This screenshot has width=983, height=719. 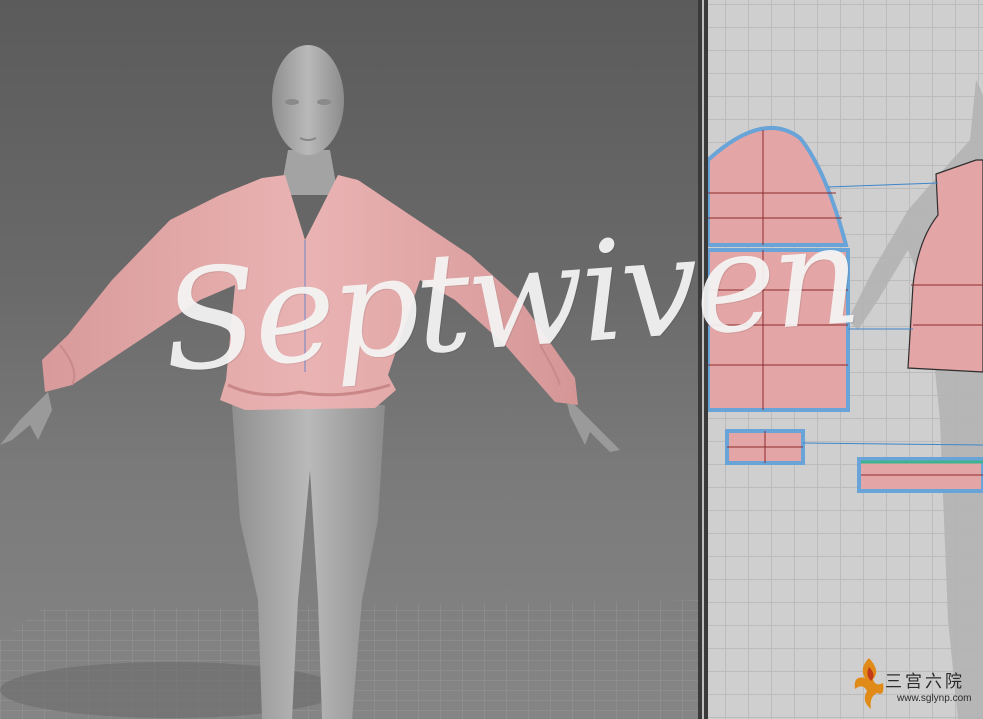 I want to click on logo-chinese-text: 三宫六院, so click(x=925, y=682).